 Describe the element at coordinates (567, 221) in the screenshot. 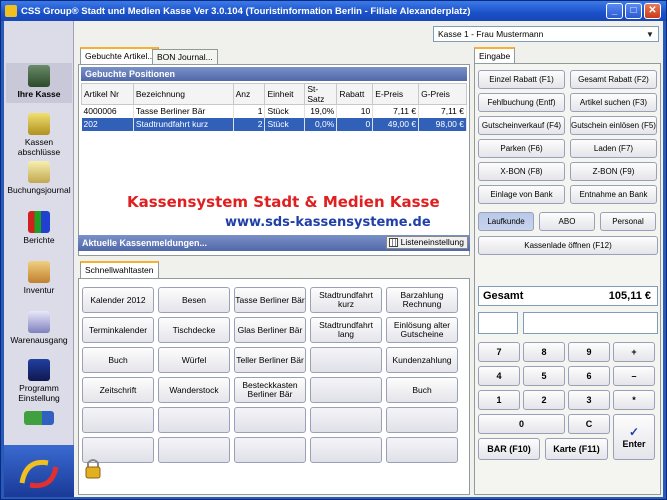

I see `abo-button: ABO` at that location.